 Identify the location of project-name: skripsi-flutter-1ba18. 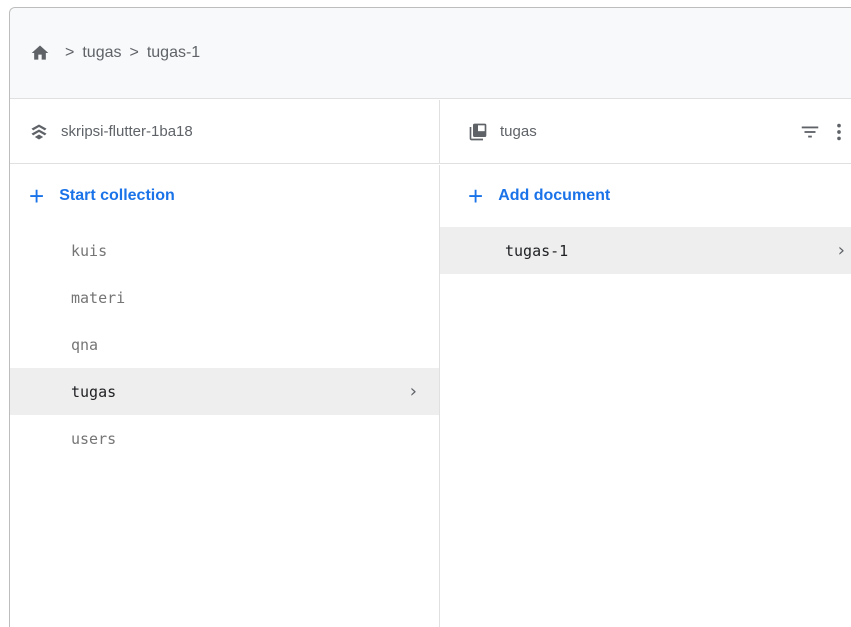
(127, 131).